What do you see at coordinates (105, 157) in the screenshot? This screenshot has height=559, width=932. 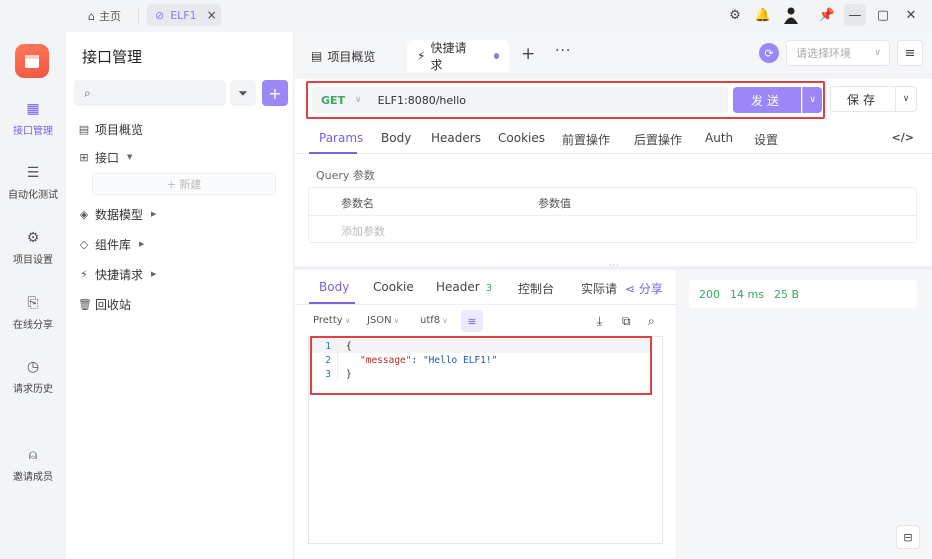 I see `sidebar-item-api: ⊞ 接口 ▼` at bounding box center [105, 157].